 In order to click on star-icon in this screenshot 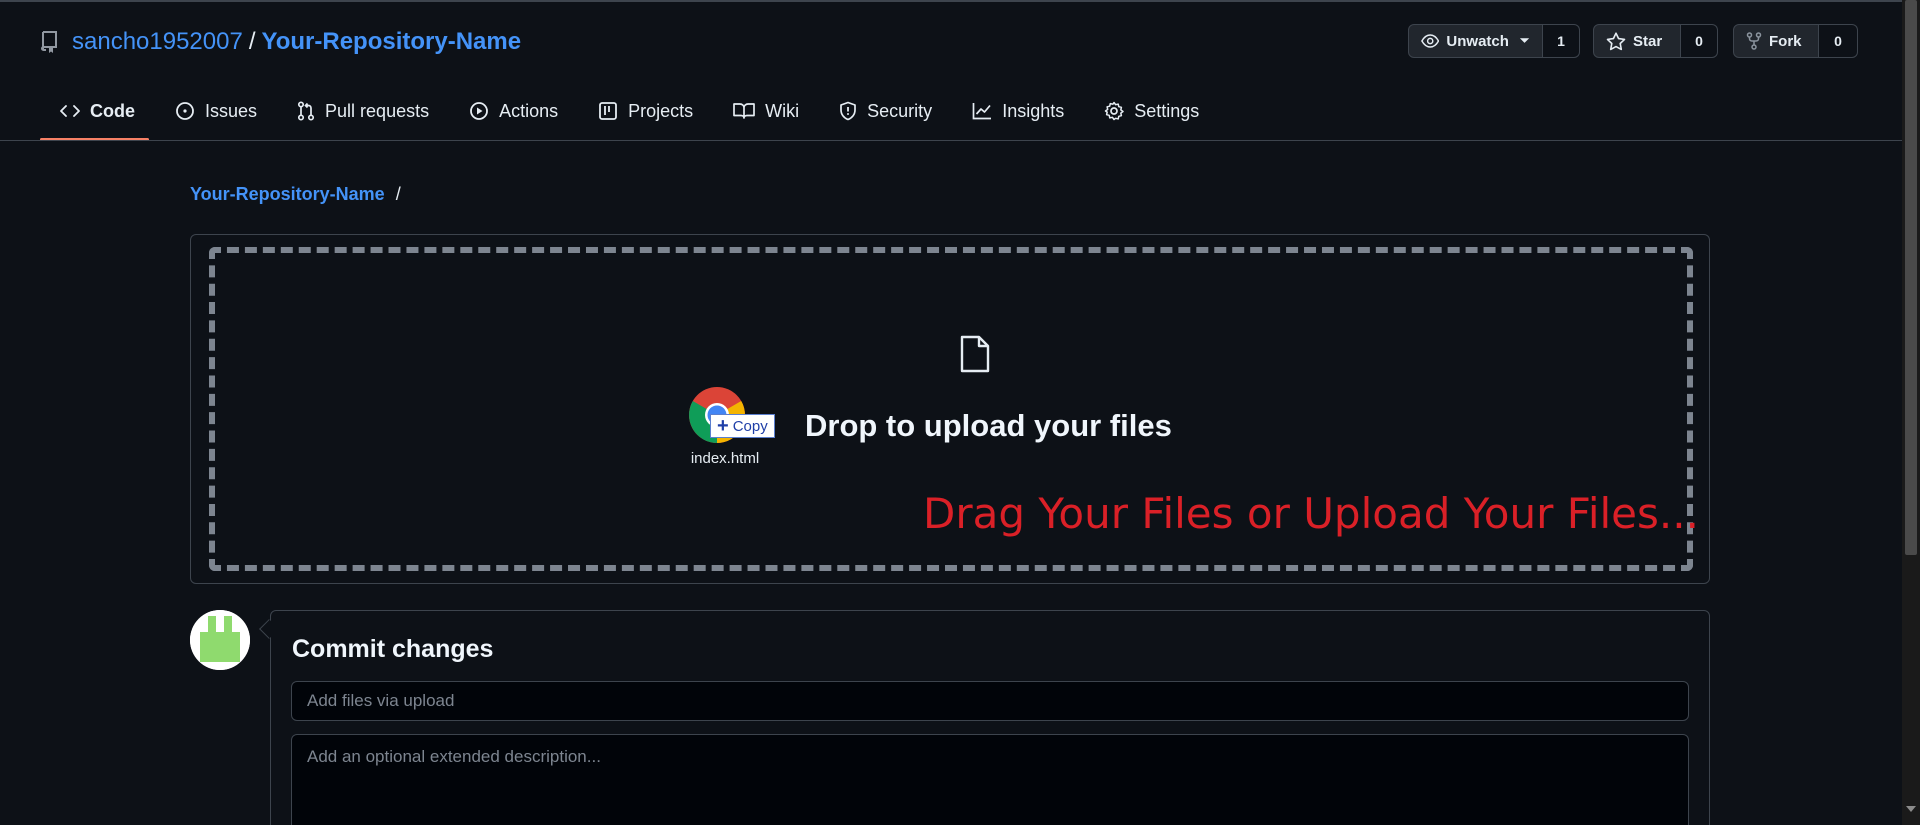, I will do `click(1616, 40)`.